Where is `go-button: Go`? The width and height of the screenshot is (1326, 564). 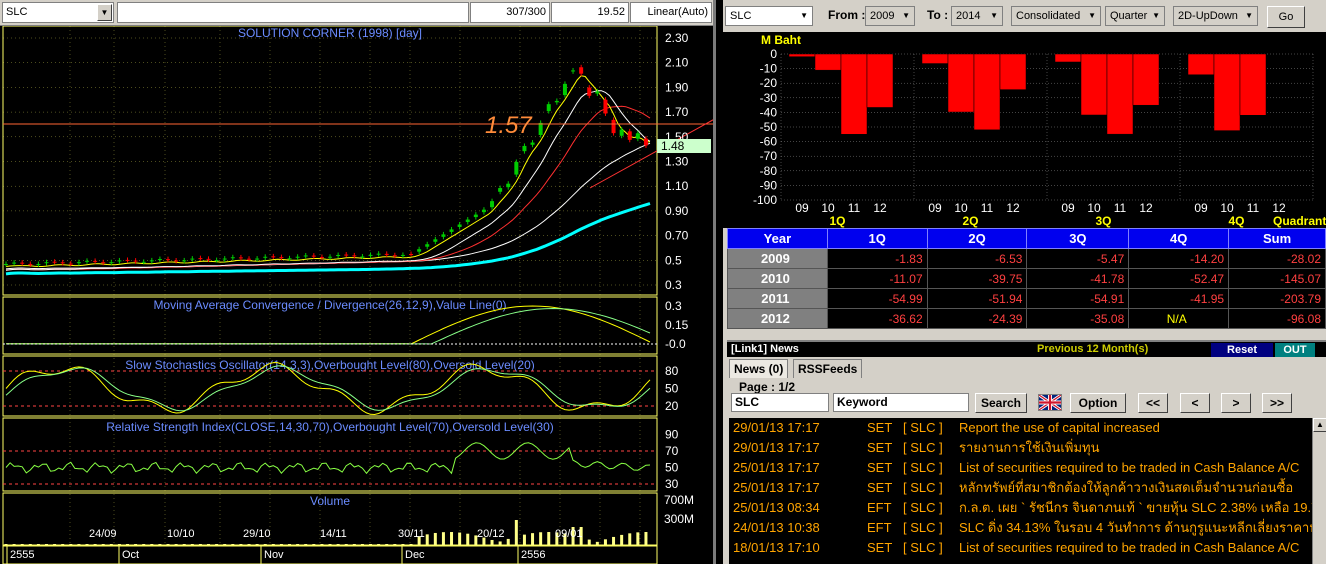
go-button: Go is located at coordinates (1286, 17).